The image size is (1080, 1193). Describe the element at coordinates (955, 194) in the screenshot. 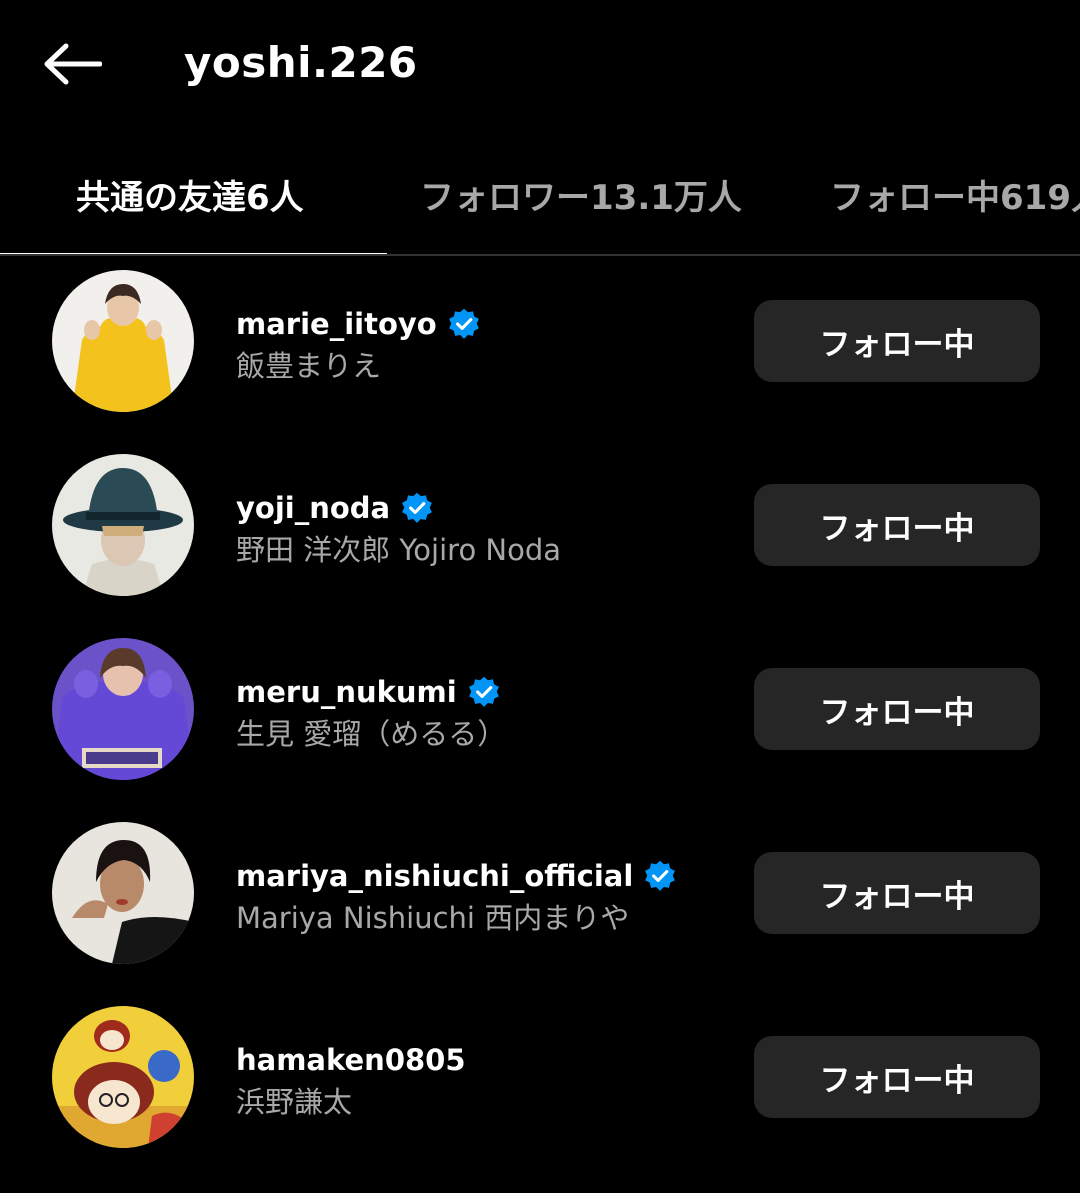

I see `tab-following: フォロー中619人` at that location.